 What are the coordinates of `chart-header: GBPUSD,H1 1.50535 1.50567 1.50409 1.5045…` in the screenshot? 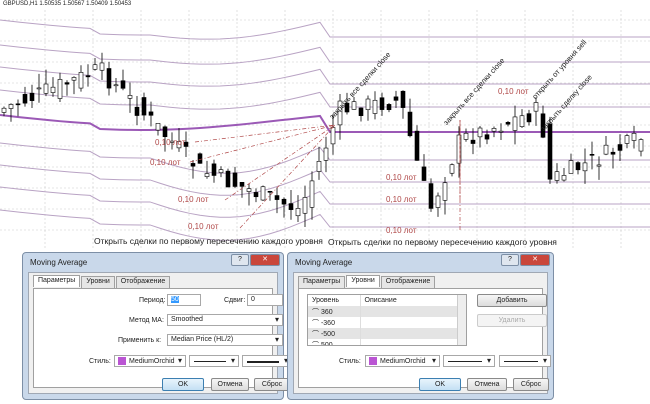 It's located at (67, 4).